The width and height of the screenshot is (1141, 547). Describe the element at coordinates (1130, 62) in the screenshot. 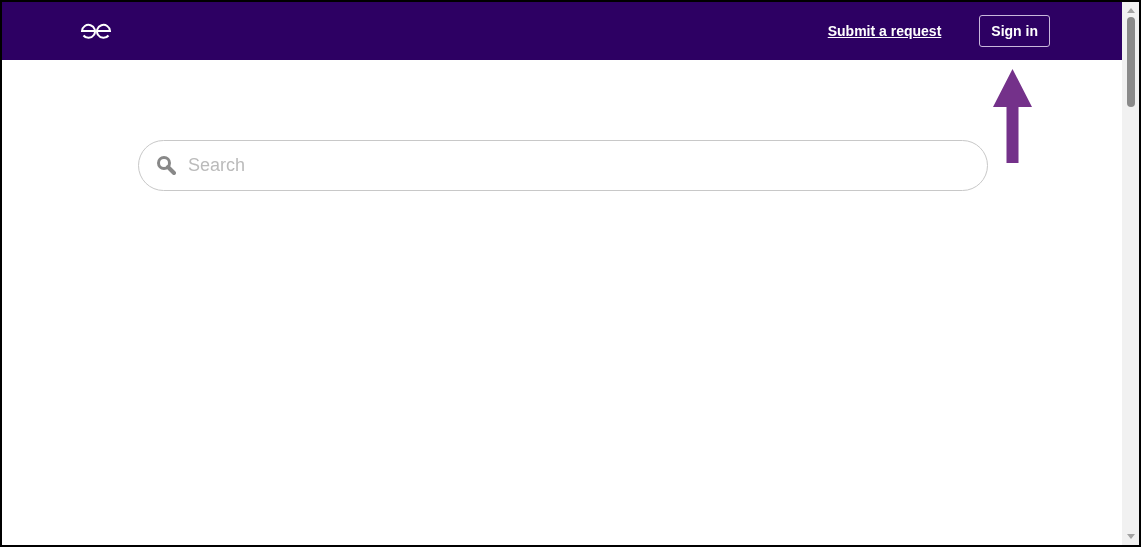

I see `scrollbar-thumb` at that location.